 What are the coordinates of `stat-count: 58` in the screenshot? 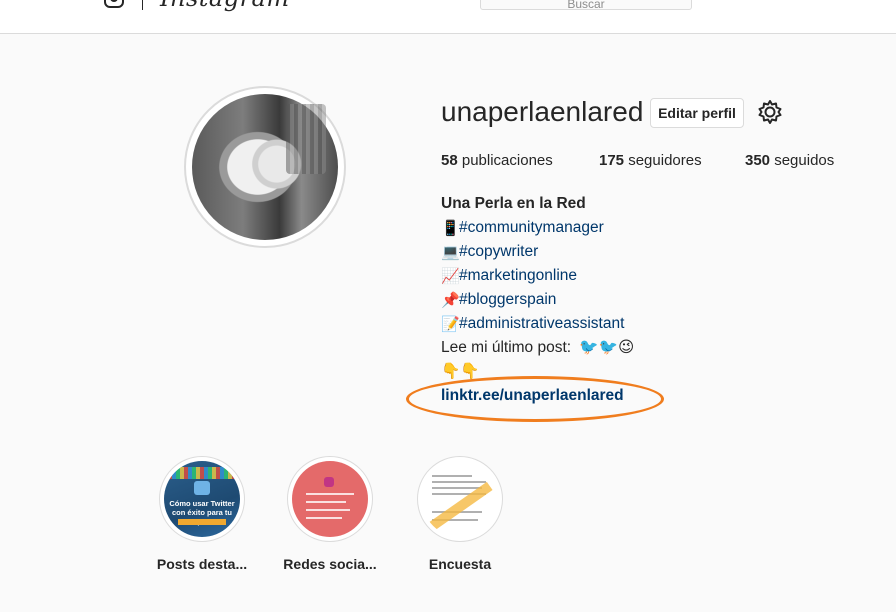 It's located at (449, 160).